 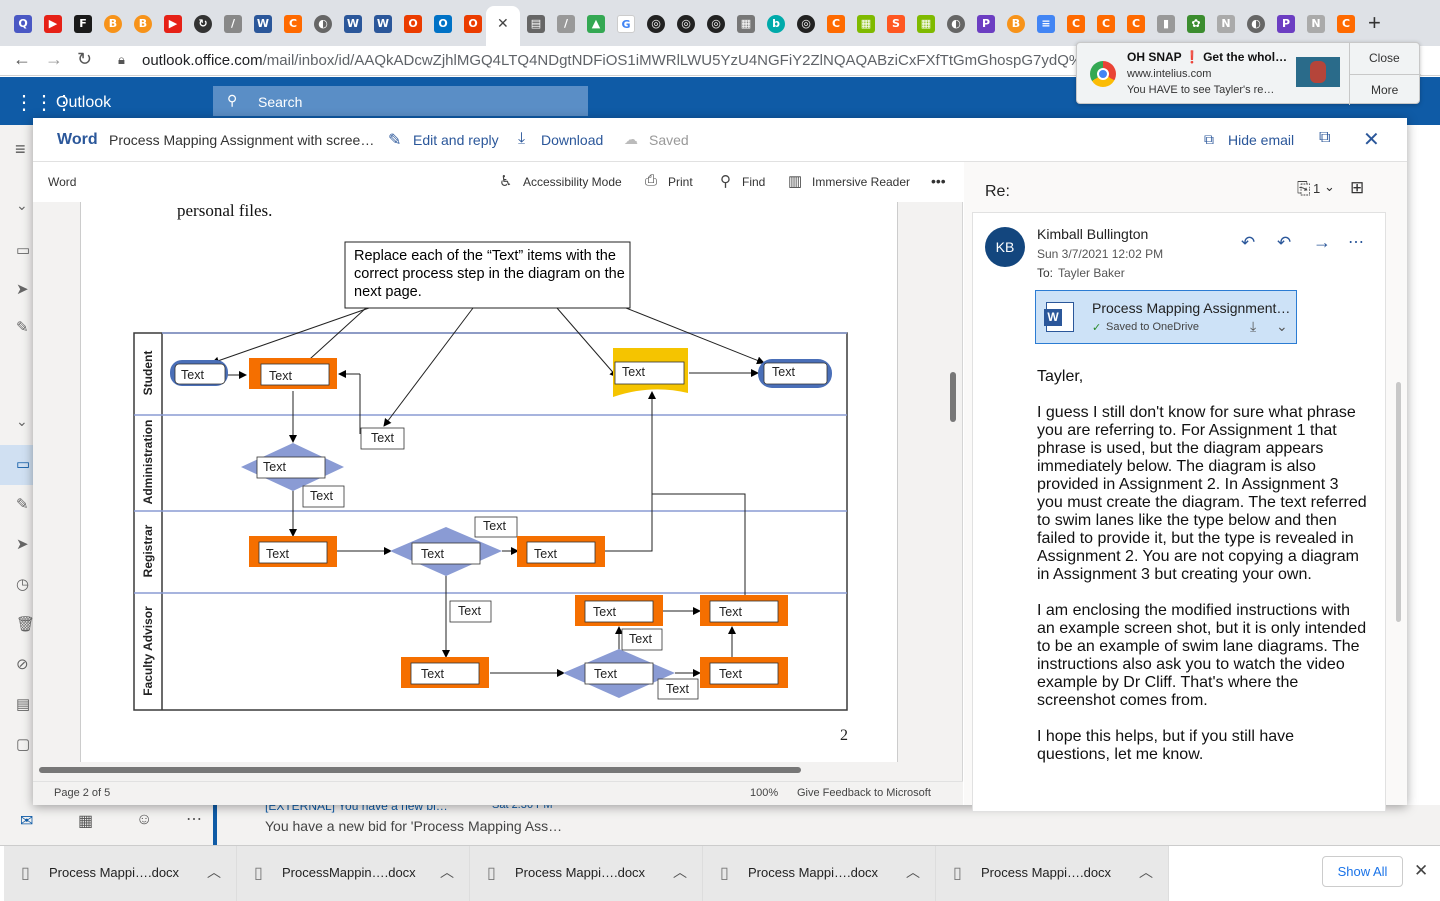 I want to click on archive-icon: ▤, so click(x=23, y=704).